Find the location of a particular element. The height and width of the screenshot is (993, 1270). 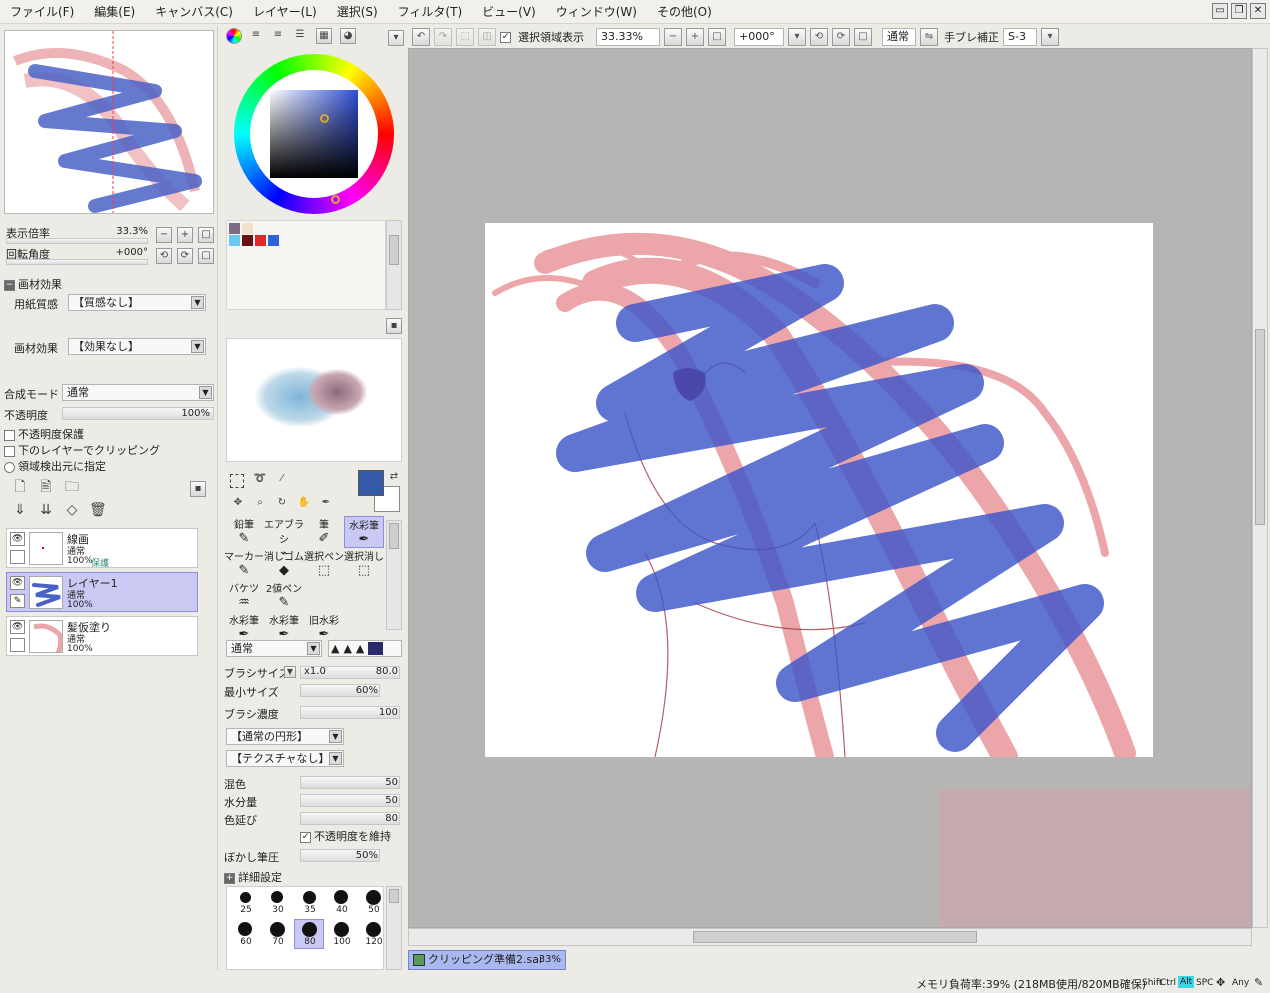

clip-lower-checkbox is located at coordinates (9, 451).